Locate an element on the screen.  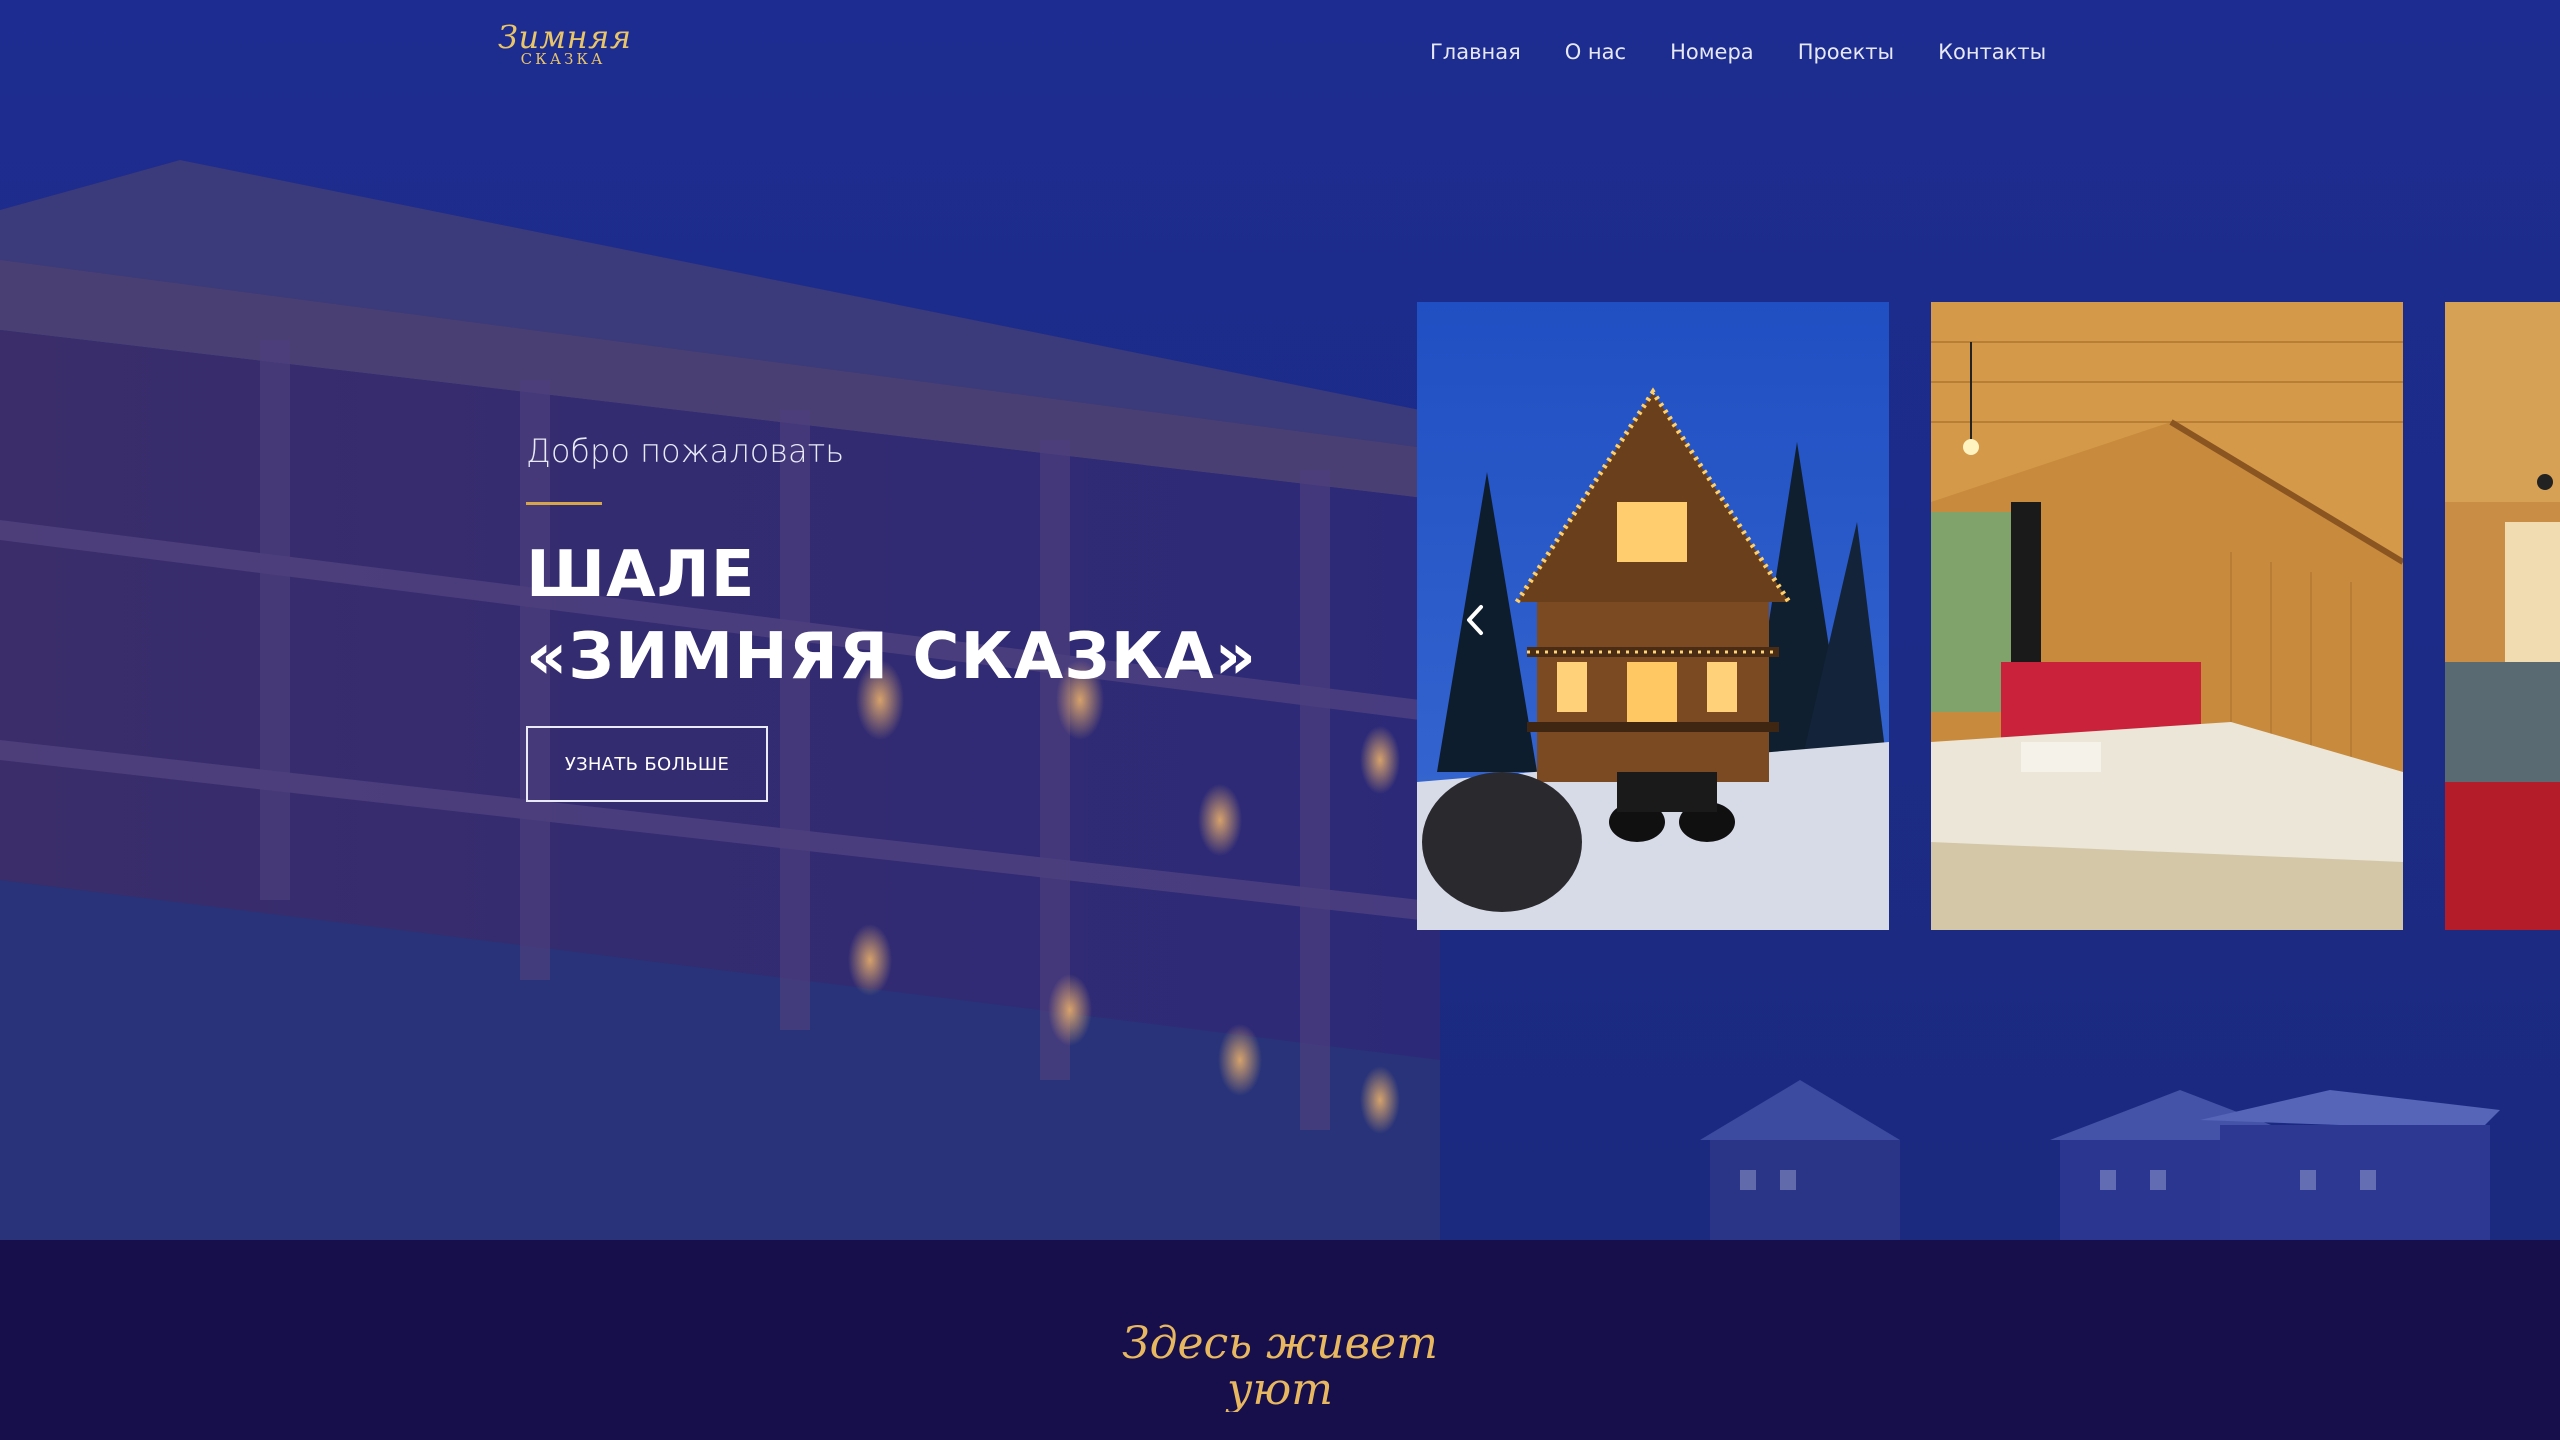
chevron-left-icon is located at coordinates (1475, 620).